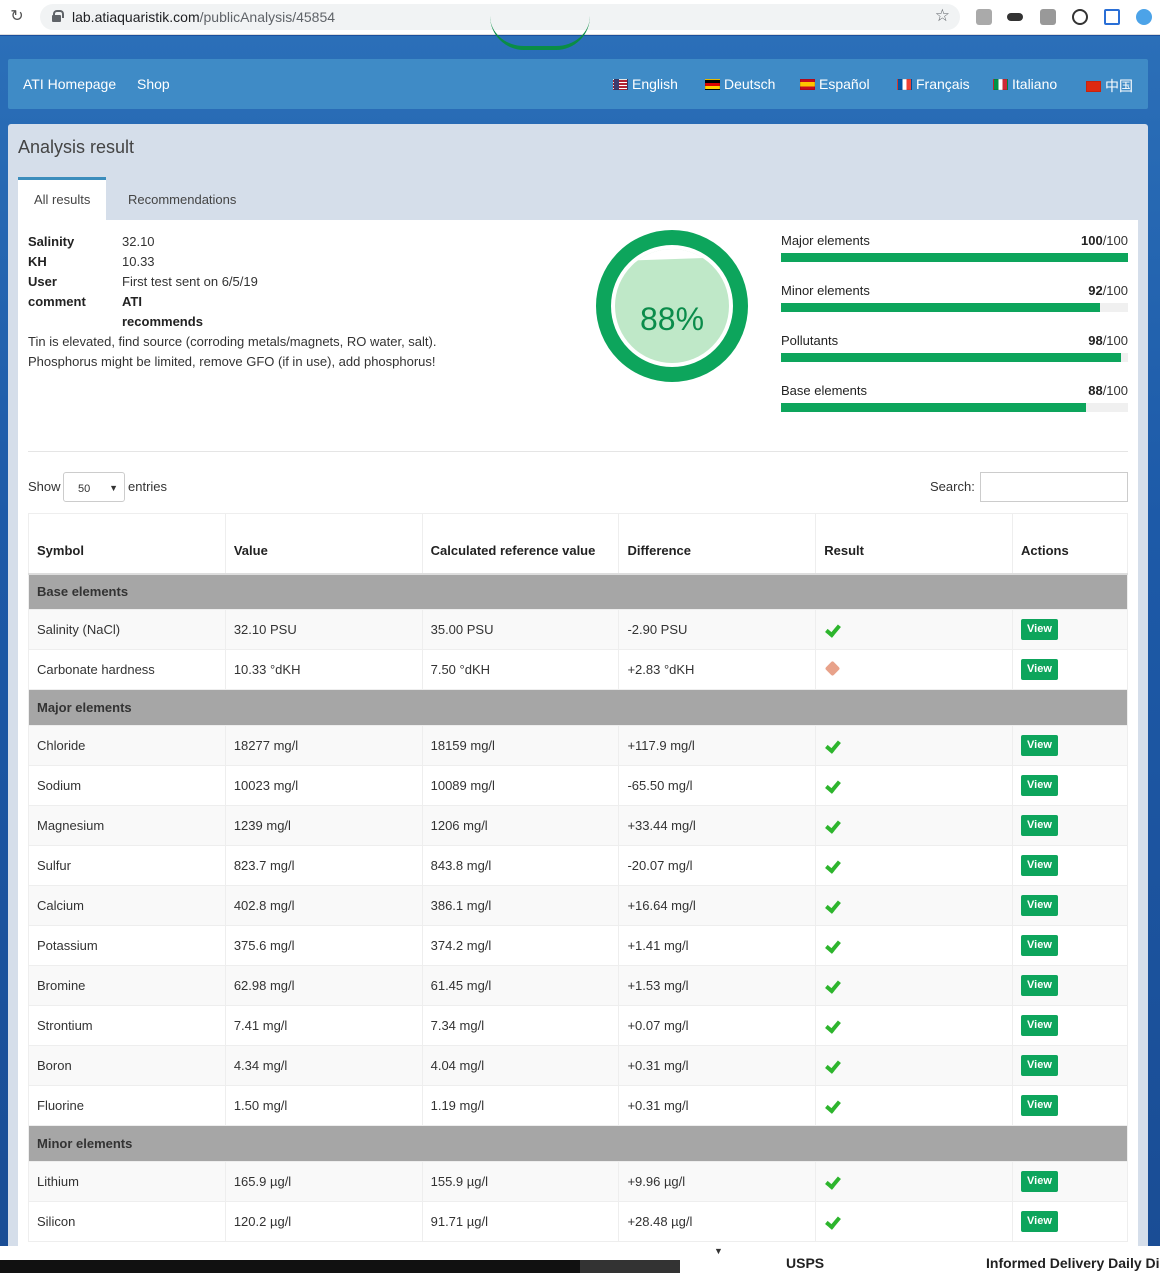 The height and width of the screenshot is (1273, 1160). What do you see at coordinates (62, 198) in the screenshot?
I see `tab-all-results: All results` at bounding box center [62, 198].